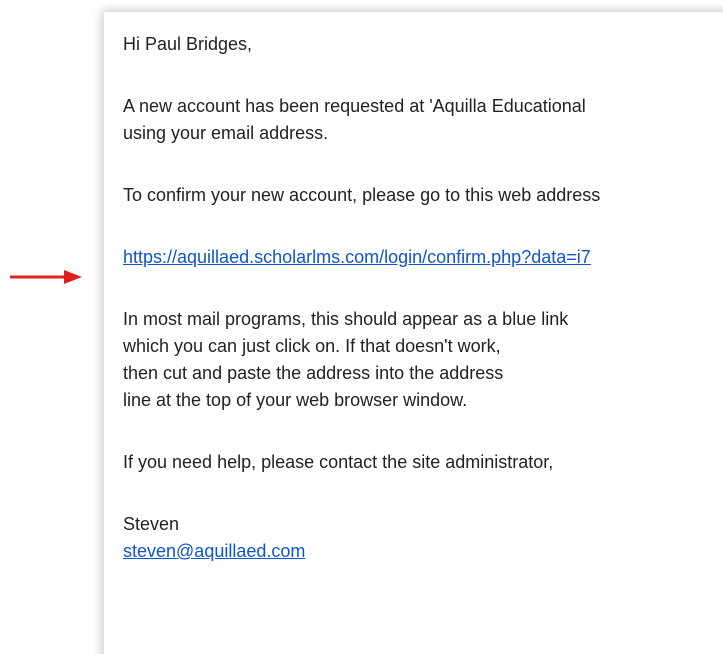 This screenshot has width=723, height=654. What do you see at coordinates (226, 133) in the screenshot?
I see `paragraph-request-line-2: using your email address.` at bounding box center [226, 133].